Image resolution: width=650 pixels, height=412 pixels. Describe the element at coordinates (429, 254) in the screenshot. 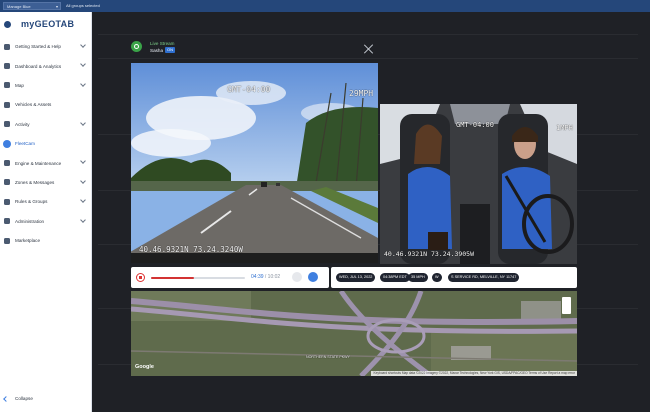

I see `cabin-camera-coordinates: 40.46.9321N 73.24.3905W` at that location.